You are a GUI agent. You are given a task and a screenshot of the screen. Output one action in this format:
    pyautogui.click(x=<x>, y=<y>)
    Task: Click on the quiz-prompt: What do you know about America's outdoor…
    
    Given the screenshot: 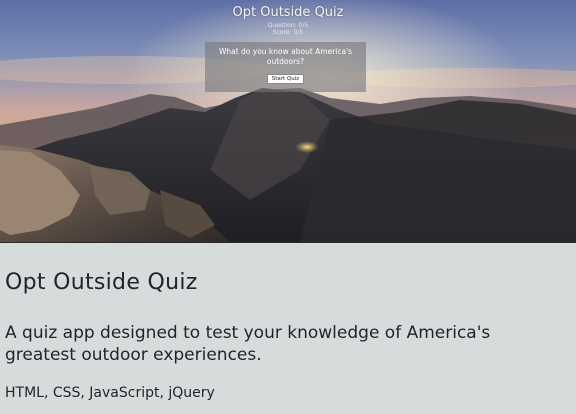 What is the action you would take?
    pyautogui.click(x=285, y=56)
    